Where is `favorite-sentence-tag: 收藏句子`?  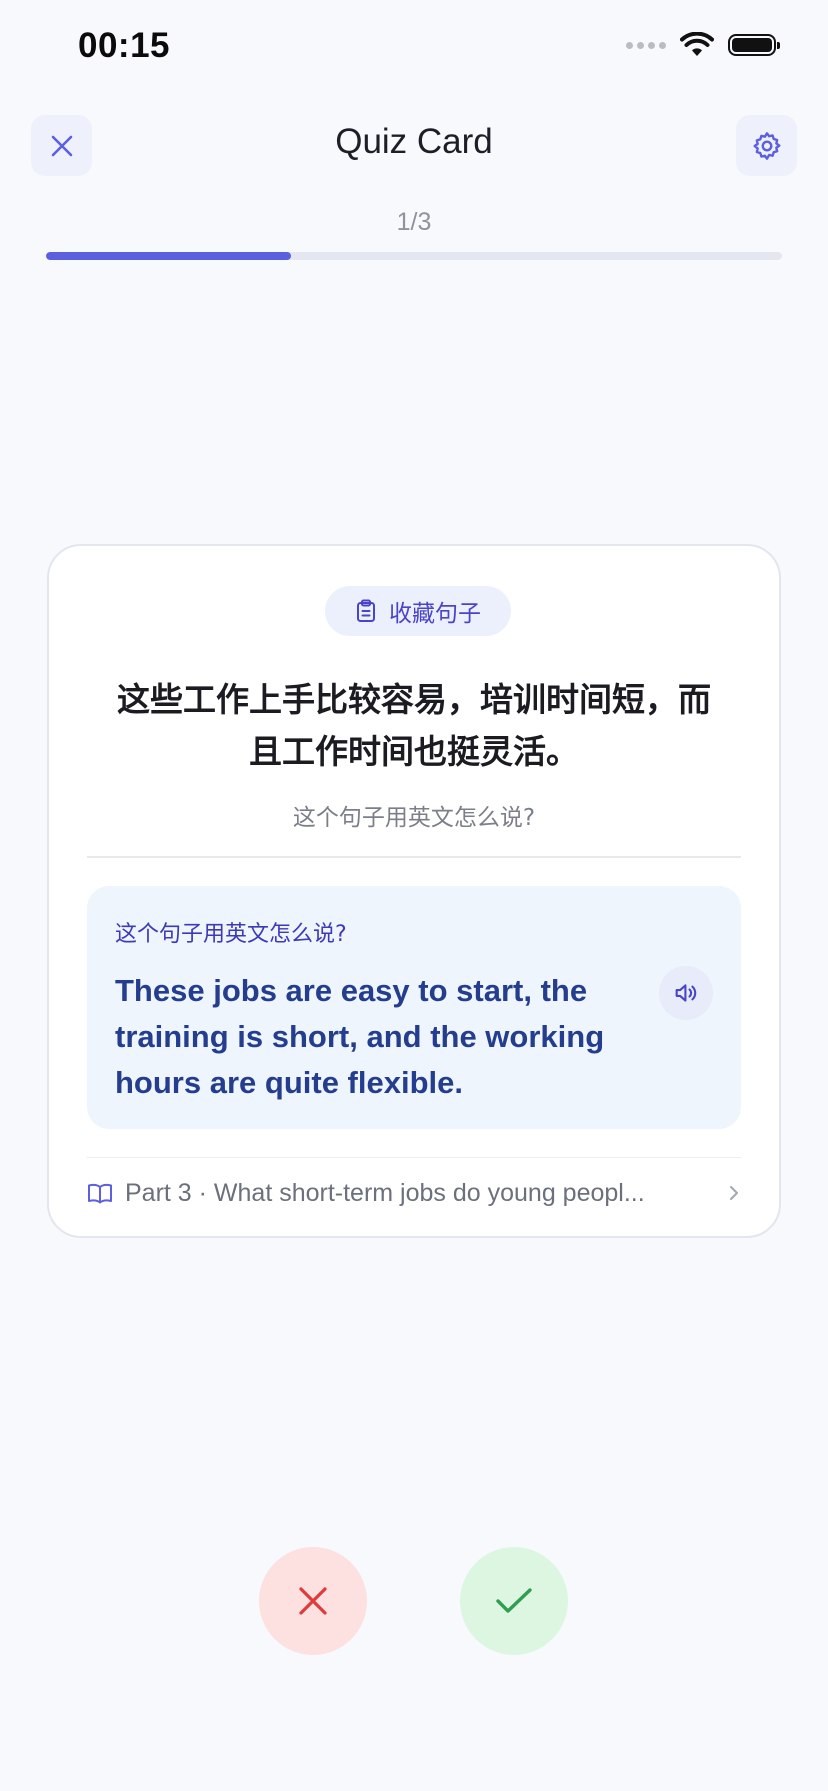 favorite-sentence-tag: 收藏句子 is located at coordinates (418, 611).